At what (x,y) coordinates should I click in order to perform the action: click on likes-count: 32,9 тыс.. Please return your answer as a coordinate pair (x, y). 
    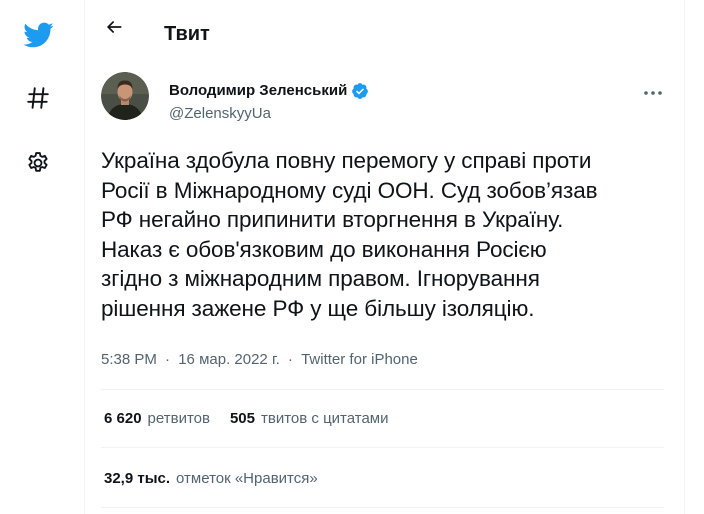
    Looking at the image, I should click on (137, 478).